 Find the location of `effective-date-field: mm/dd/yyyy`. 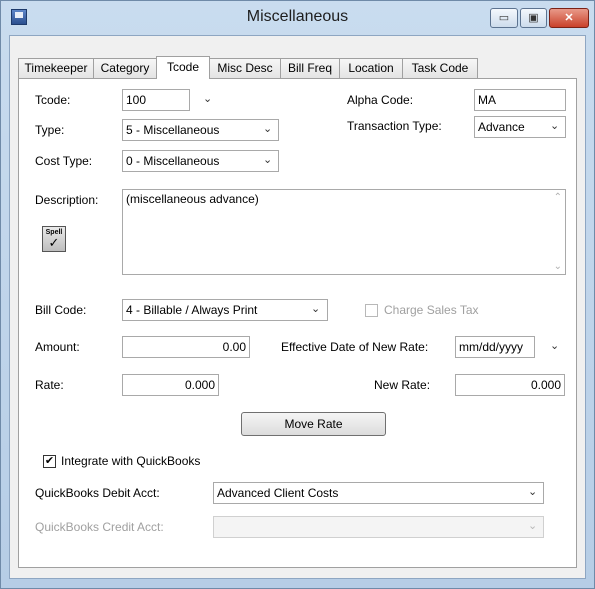

effective-date-field: mm/dd/yyyy is located at coordinates (495, 347).